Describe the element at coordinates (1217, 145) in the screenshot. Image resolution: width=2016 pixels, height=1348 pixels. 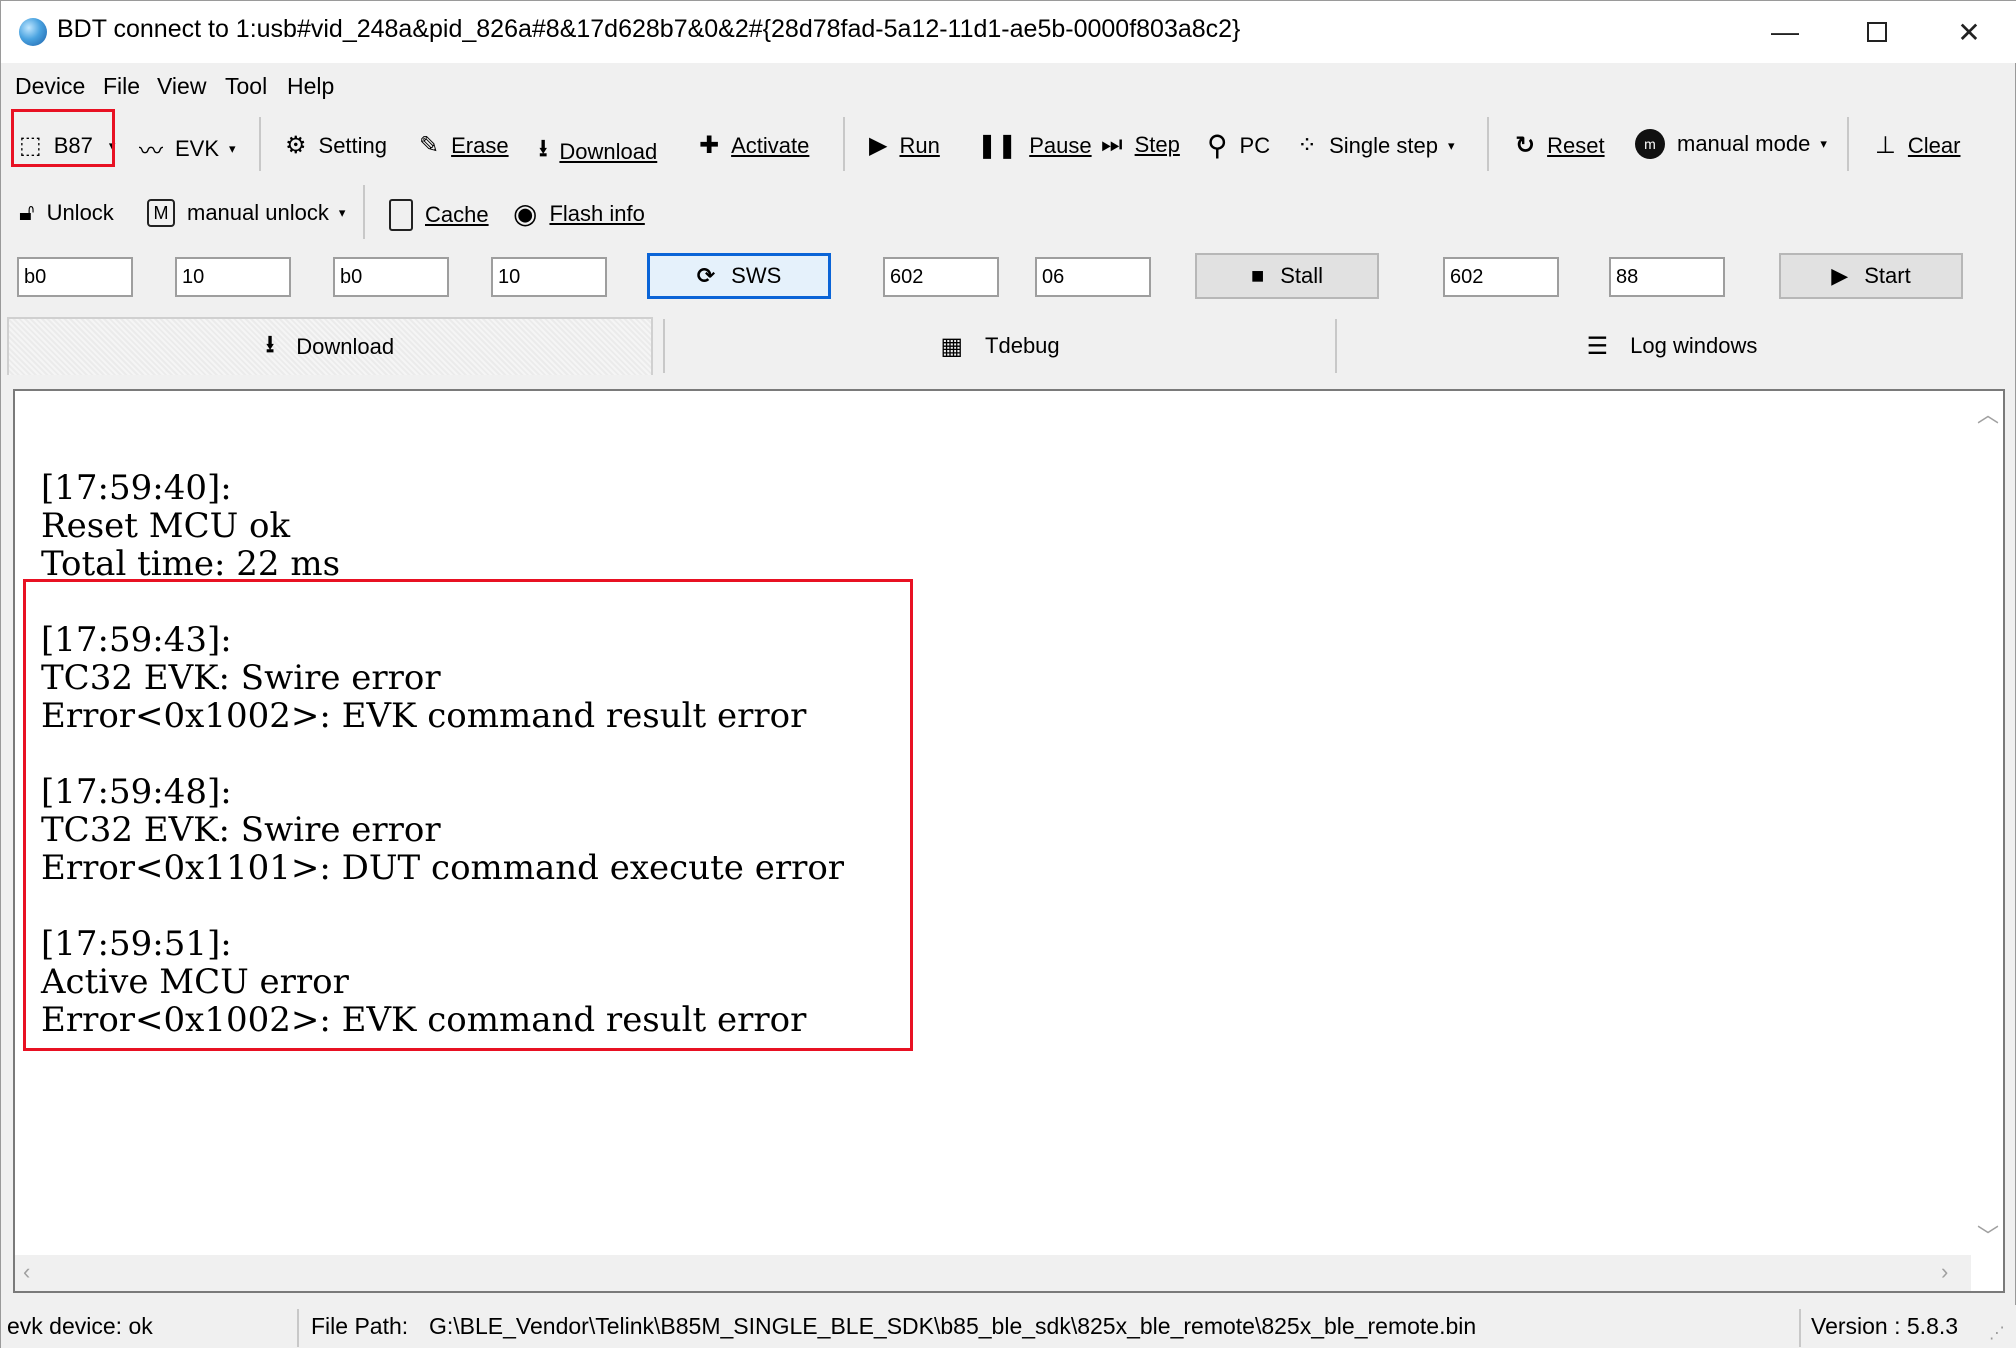
I see `search-icon: ⚲` at that location.